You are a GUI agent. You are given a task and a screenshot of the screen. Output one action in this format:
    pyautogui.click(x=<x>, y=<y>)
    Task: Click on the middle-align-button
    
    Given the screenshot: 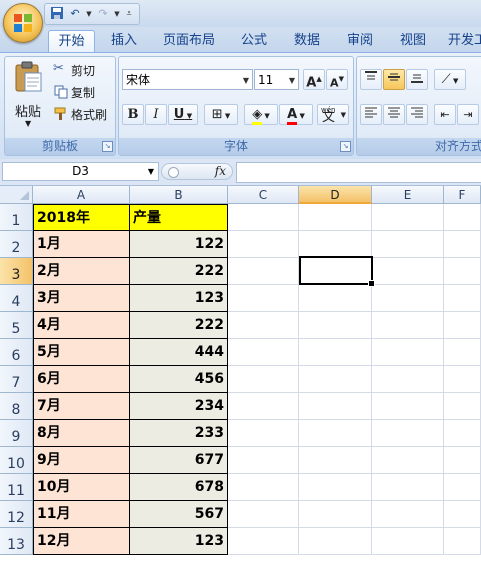 What is the action you would take?
    pyautogui.click(x=394, y=79)
    